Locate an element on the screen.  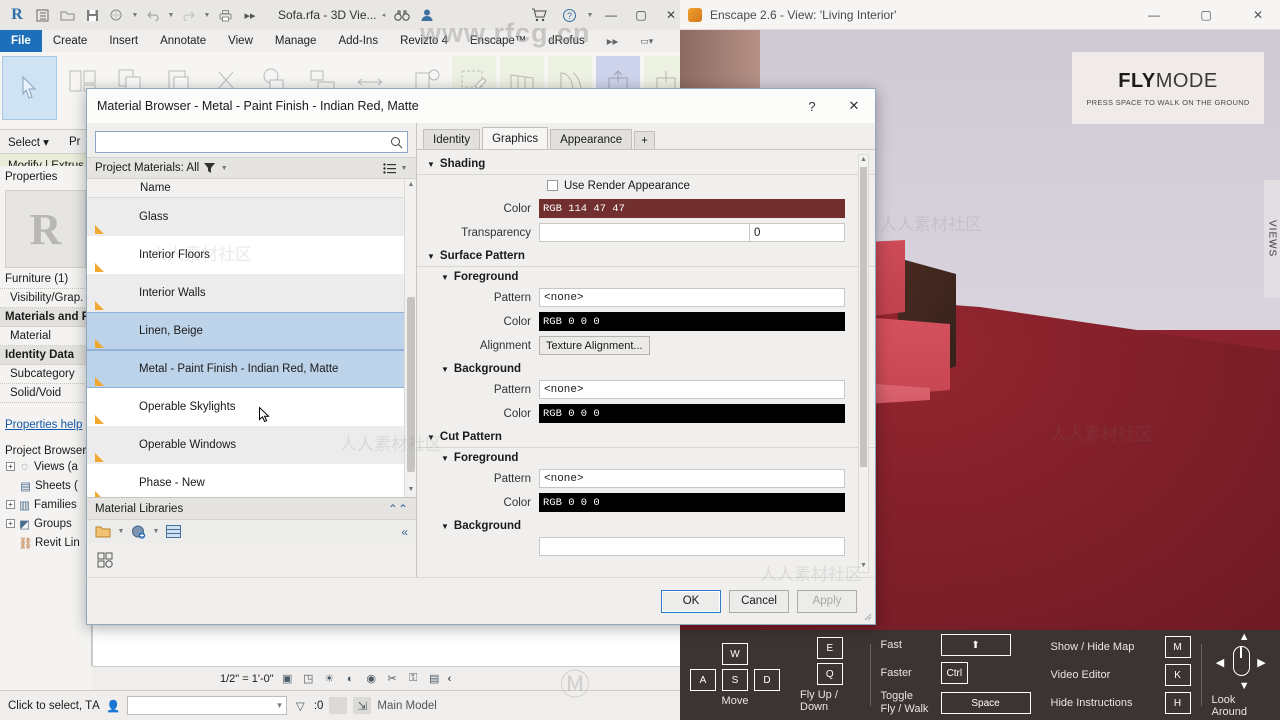
cut-fg-pattern-value: <none> is located at coordinates (692, 478).